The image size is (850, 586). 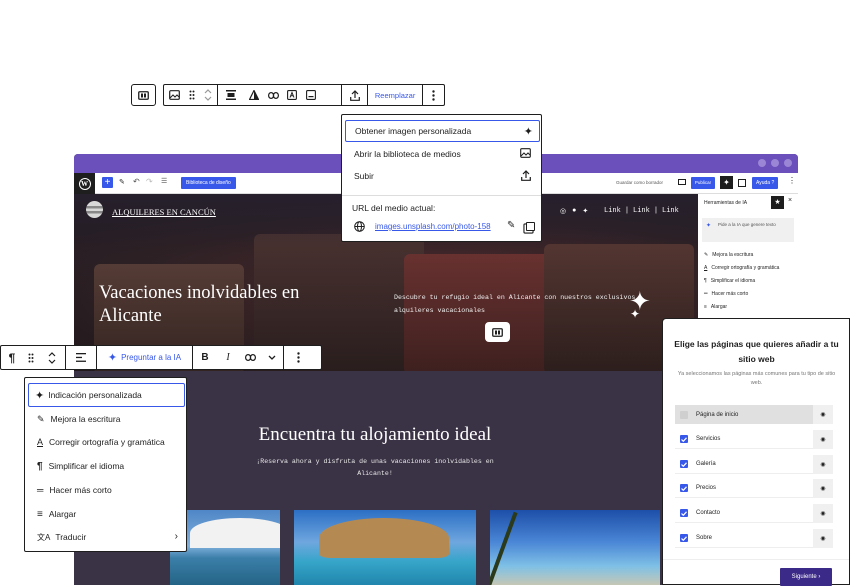 I want to click on paragraph-icon: ¶, so click(x=12, y=357).